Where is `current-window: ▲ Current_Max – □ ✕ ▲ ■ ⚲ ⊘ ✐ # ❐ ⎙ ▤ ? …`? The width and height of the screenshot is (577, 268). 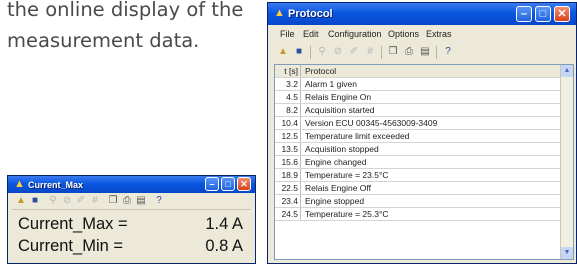
current-window: ▲ Current_Max – □ ✕ ▲ ■ ⚲ ⊘ ✐ # ❐ ⎙ ▤ ? … is located at coordinates (131, 219).